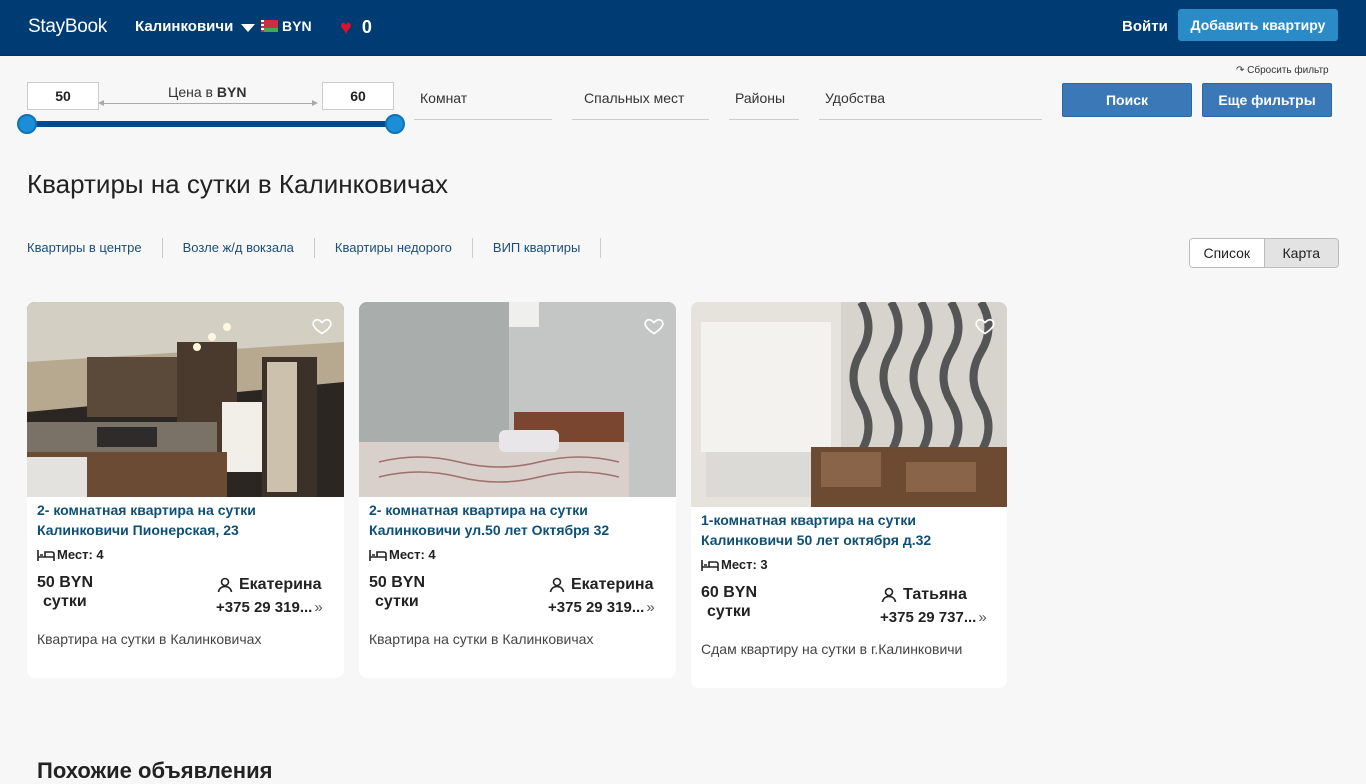 Image resolution: width=1366 pixels, height=784 pixels. Describe the element at coordinates (155, 770) in the screenshot. I see `similar-listings-heading: Похожие объявления` at that location.